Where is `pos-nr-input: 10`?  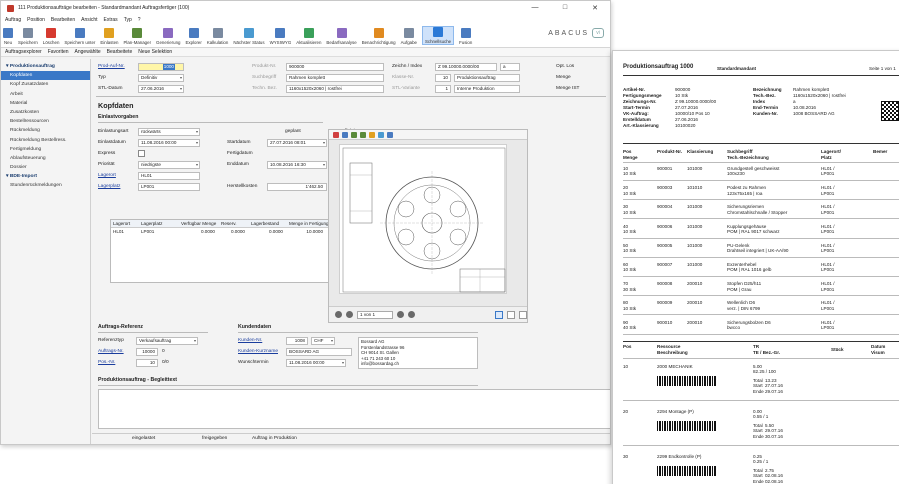
pos-nr-input: 10 is located at coordinates (147, 363).